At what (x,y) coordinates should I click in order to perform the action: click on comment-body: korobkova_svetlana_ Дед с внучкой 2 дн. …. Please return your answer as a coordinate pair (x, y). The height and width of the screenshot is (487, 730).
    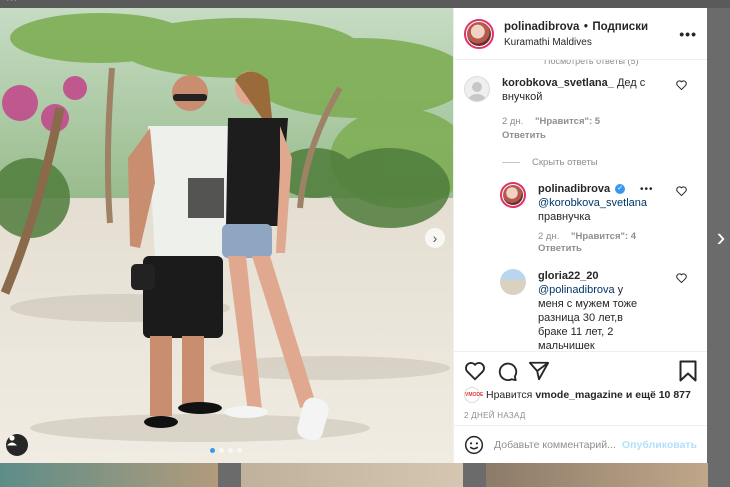
    Looking at the image, I should click on (579, 109).